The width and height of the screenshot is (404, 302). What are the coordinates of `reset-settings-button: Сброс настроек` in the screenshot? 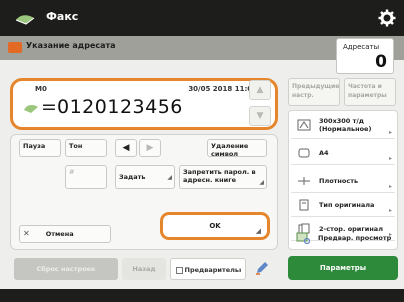 It's located at (66, 269).